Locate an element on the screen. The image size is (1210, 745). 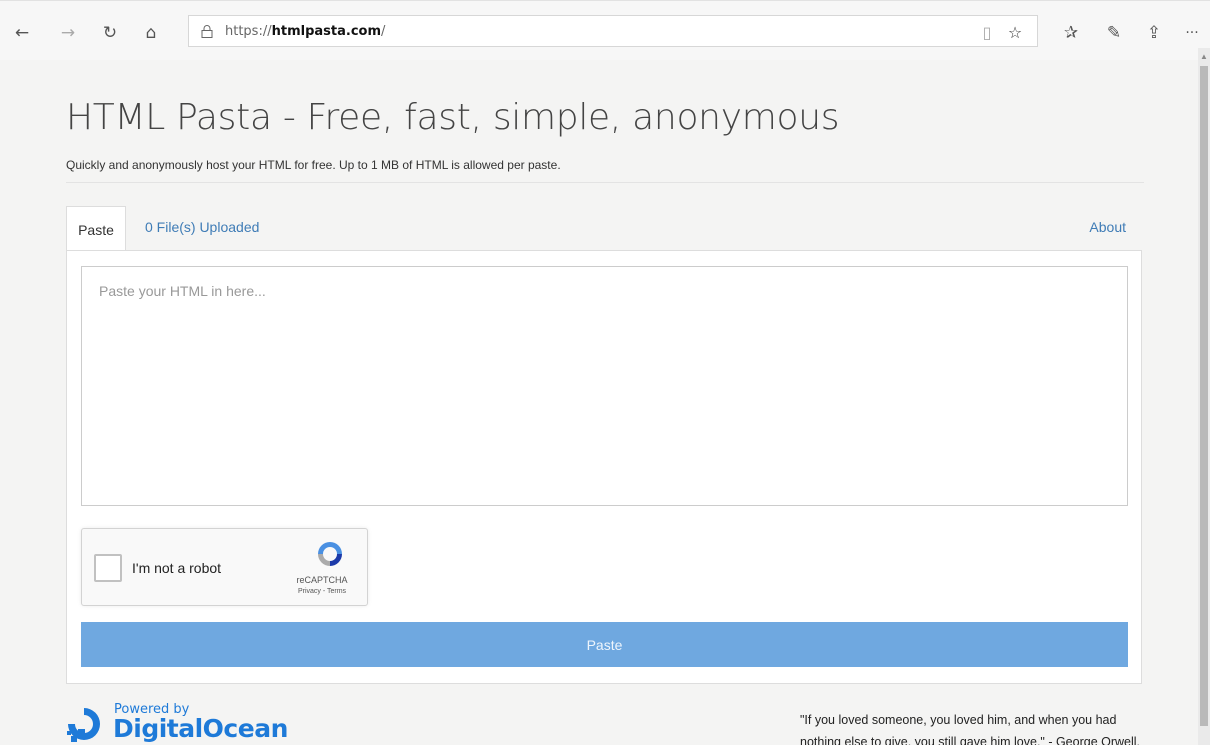
tab-about: About is located at coordinates (1107, 227).